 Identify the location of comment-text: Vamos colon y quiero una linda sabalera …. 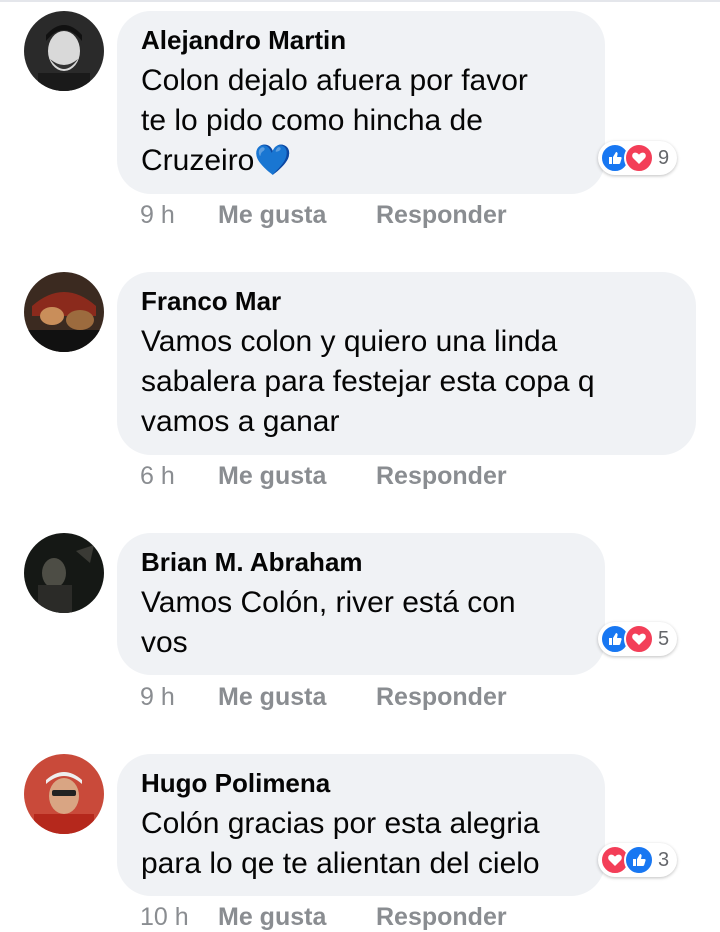
(368, 381).